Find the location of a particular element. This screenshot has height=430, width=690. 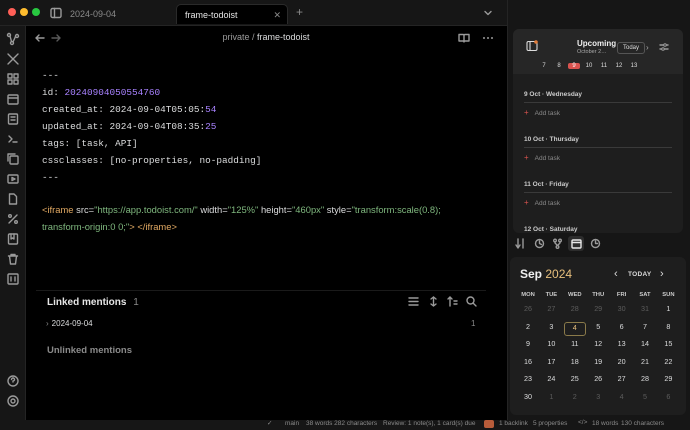

calendar-day: 15 is located at coordinates (668, 346).